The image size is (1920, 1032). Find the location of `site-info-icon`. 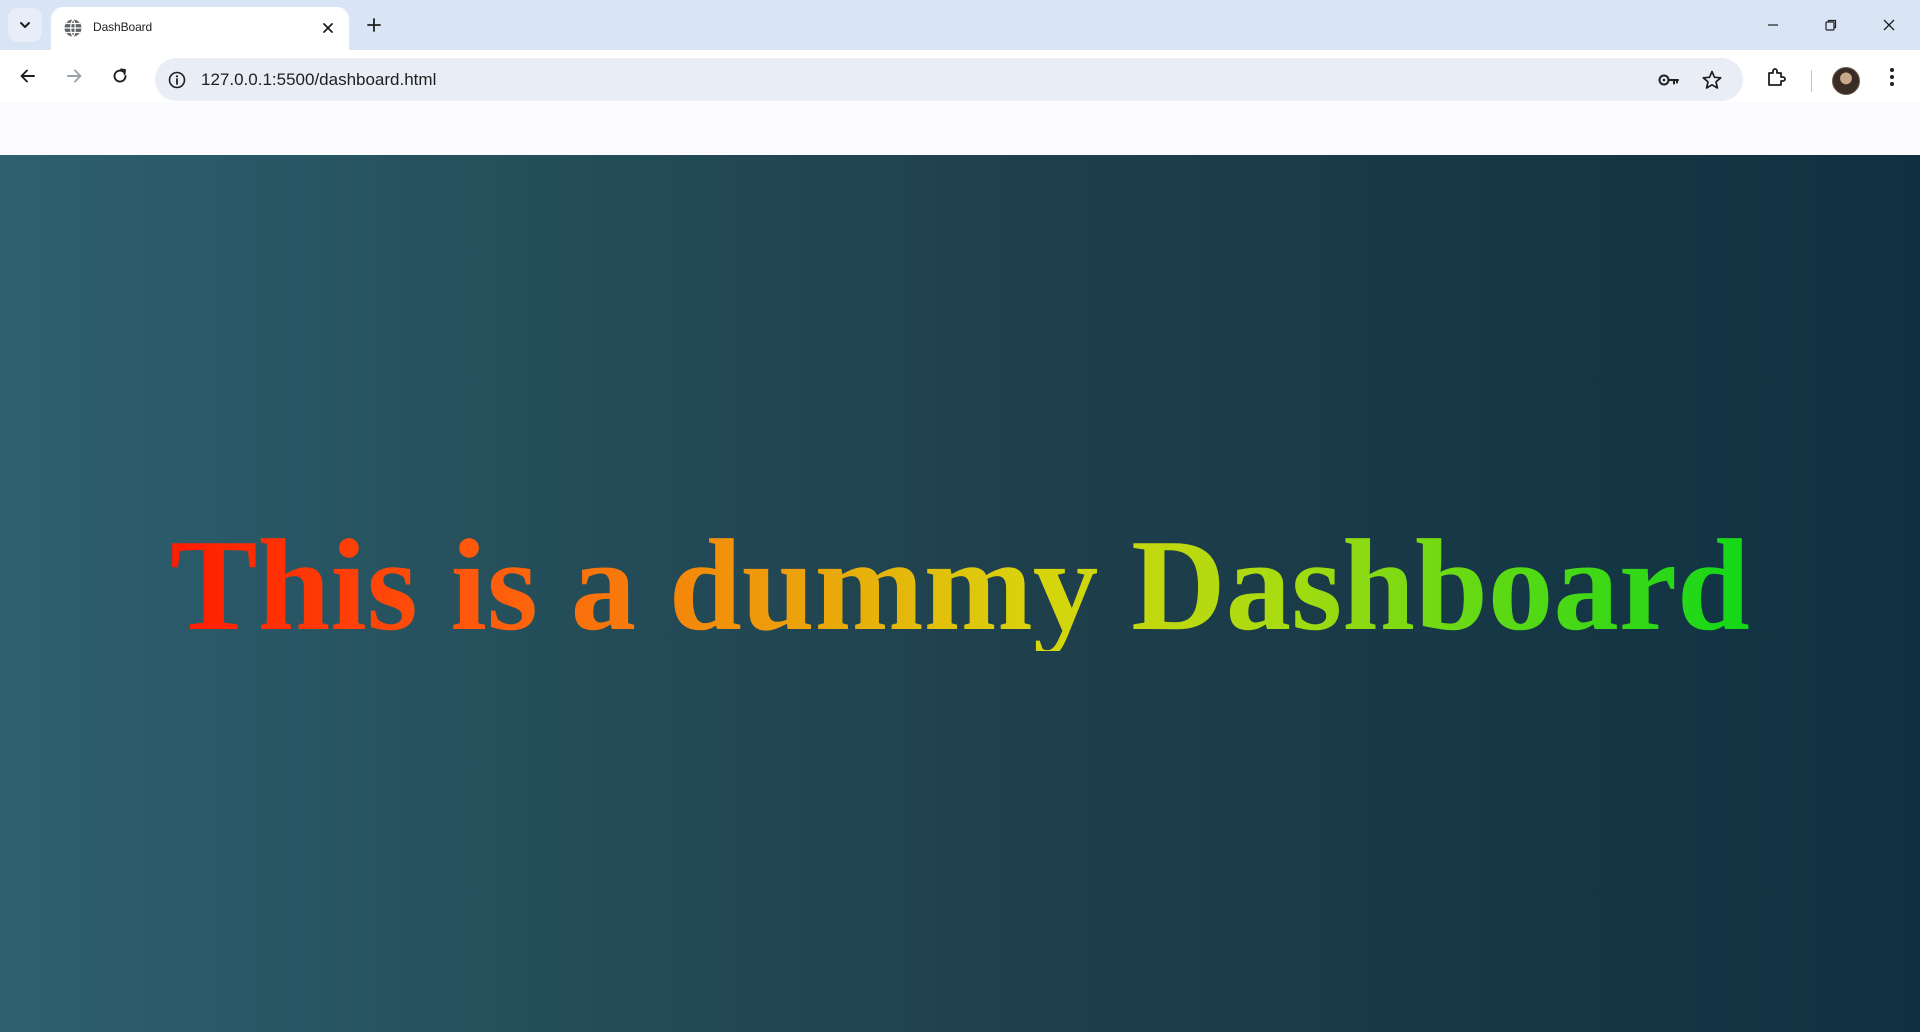

site-info-icon is located at coordinates (177, 80).